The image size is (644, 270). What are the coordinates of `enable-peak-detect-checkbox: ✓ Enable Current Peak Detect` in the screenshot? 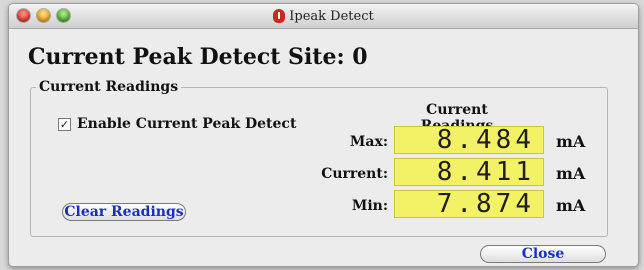 It's located at (177, 124).